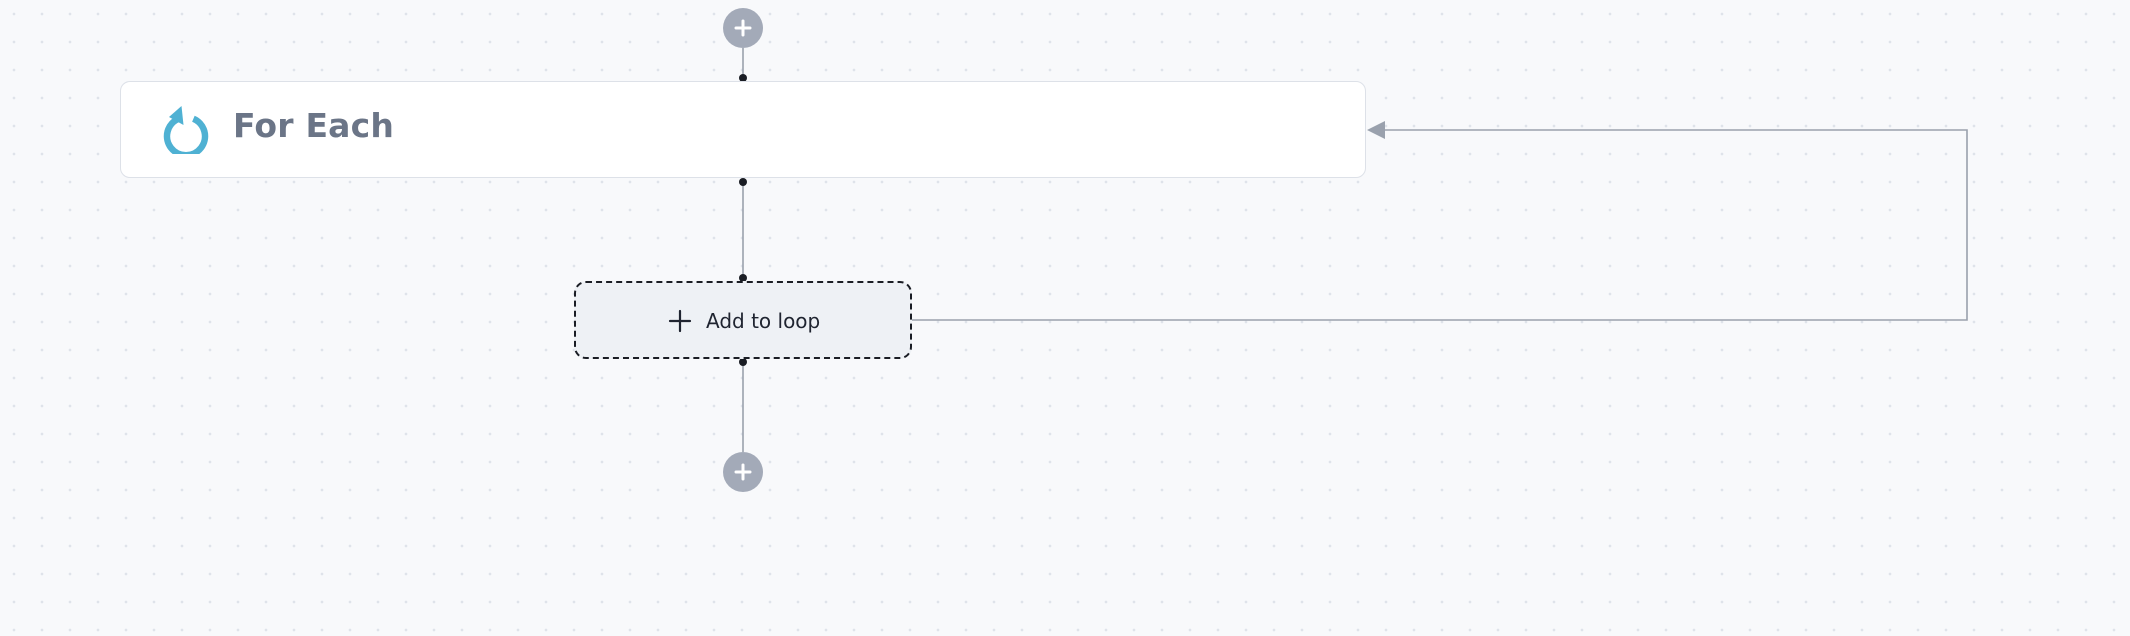 The width and height of the screenshot is (2130, 636). I want to click on handle-foreach-bottom, so click(743, 182).